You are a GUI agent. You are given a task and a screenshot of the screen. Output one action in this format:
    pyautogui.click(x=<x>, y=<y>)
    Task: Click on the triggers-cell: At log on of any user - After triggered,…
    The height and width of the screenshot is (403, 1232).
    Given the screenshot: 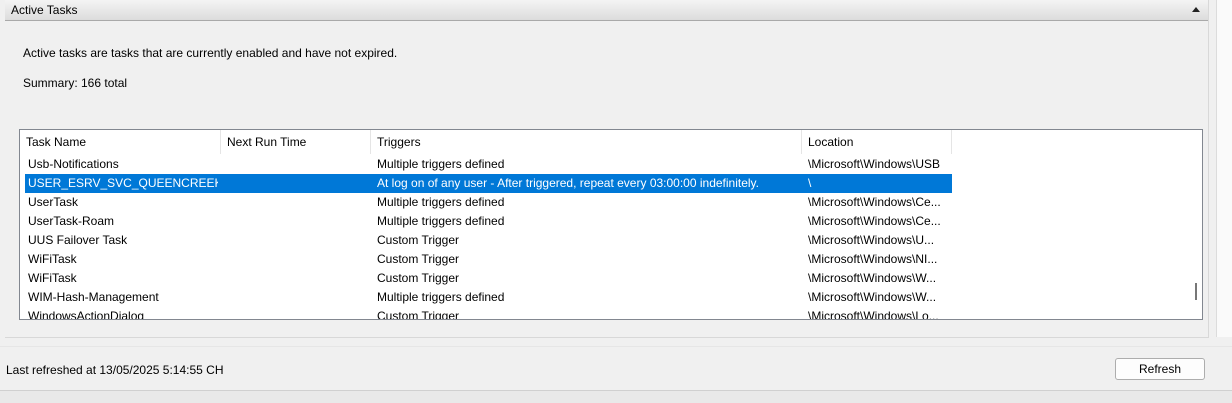 What is the action you would take?
    pyautogui.click(x=568, y=183)
    